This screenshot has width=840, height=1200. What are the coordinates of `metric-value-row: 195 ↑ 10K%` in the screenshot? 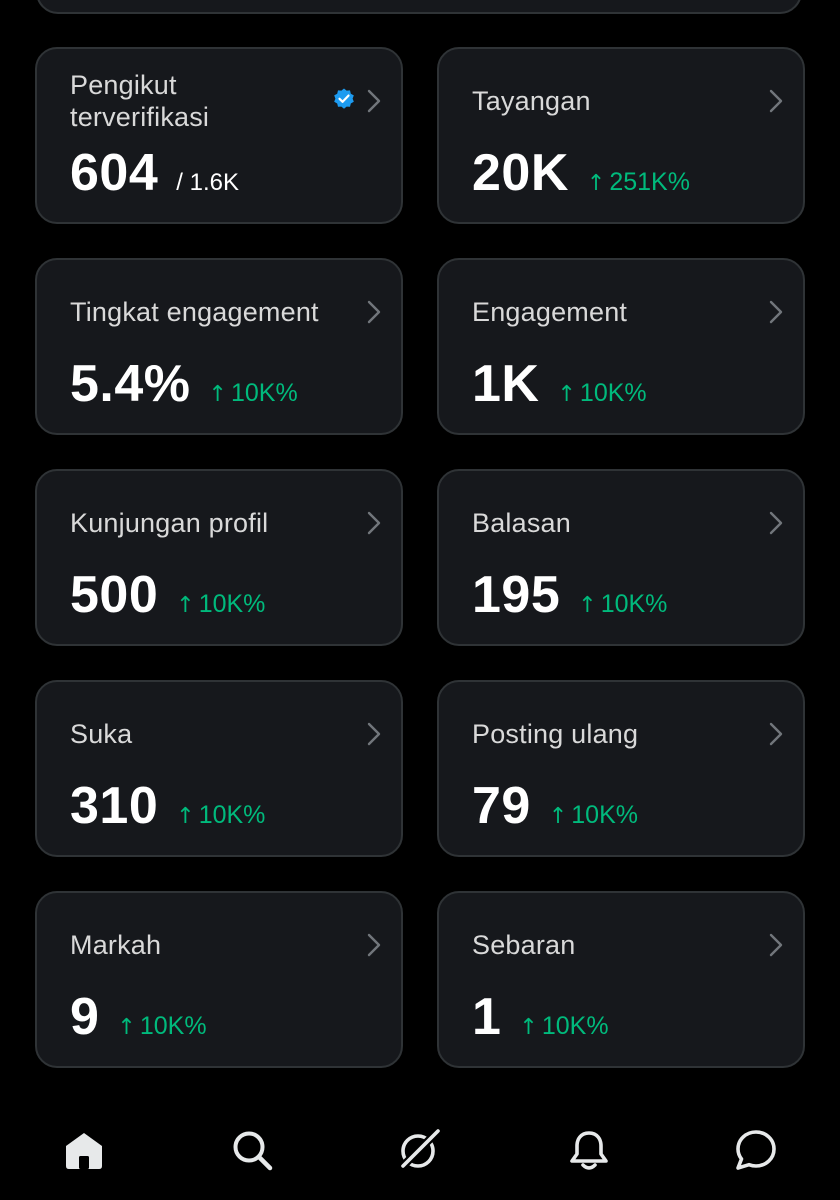 It's located at (569, 595).